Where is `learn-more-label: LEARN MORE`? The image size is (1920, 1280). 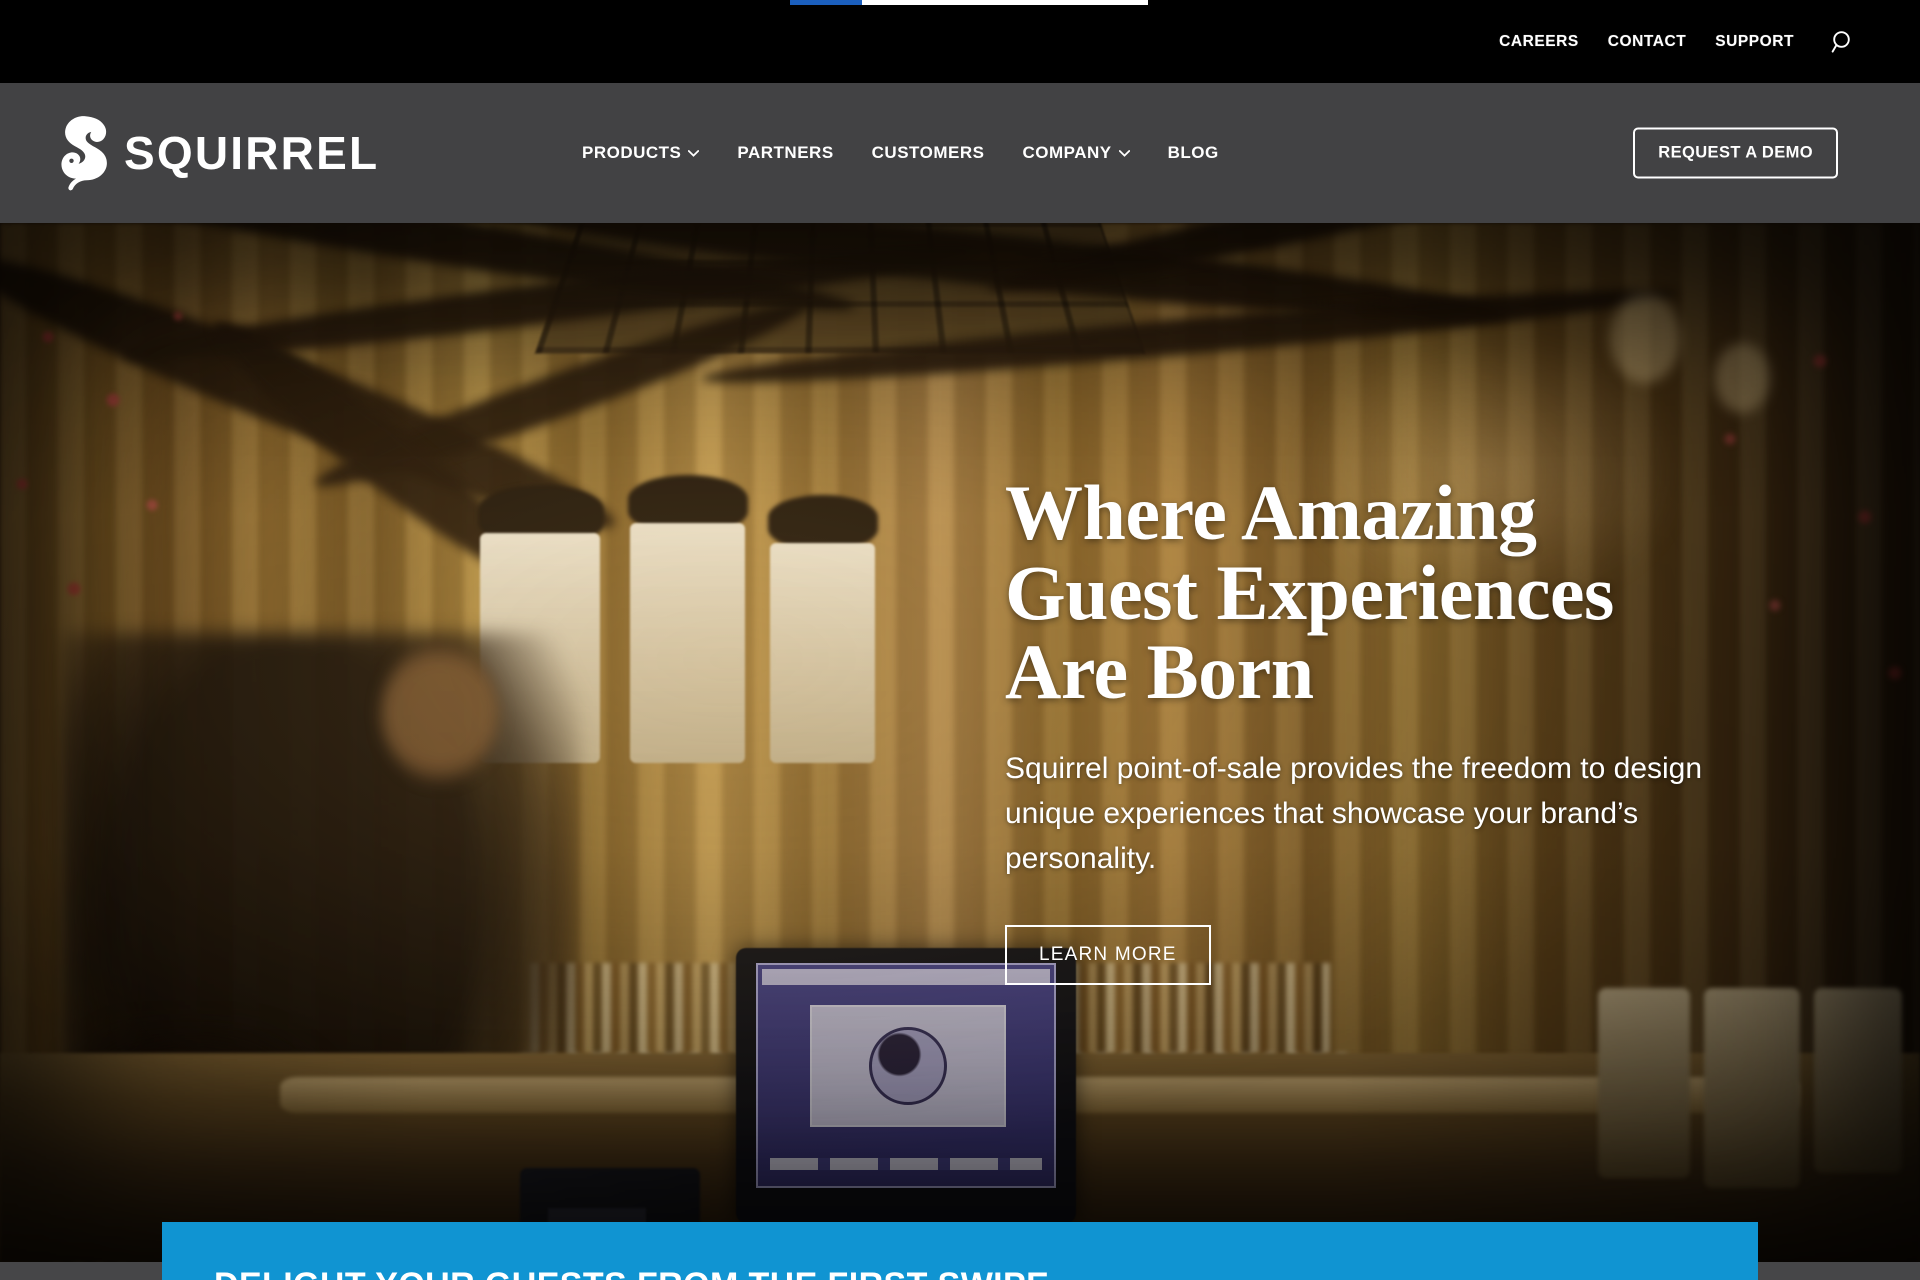
learn-more-label: LEARN MORE is located at coordinates (1108, 954).